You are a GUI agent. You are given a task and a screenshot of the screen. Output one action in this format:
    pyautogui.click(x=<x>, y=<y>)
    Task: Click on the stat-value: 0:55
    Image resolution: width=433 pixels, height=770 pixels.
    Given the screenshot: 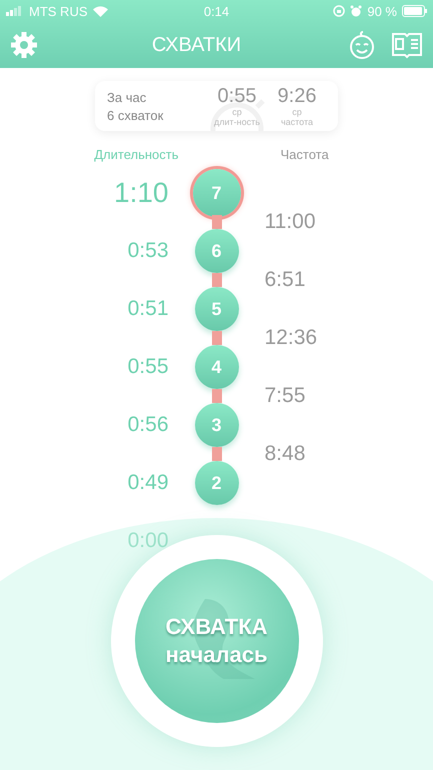 What is the action you would take?
    pyautogui.click(x=237, y=96)
    